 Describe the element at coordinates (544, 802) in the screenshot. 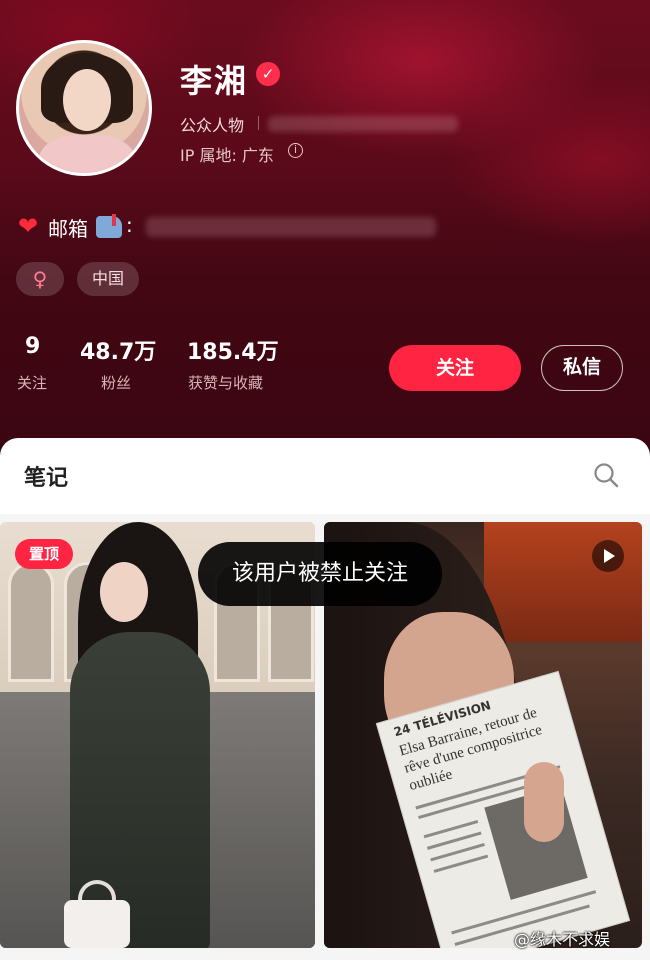

I see `card-photo-hand` at that location.